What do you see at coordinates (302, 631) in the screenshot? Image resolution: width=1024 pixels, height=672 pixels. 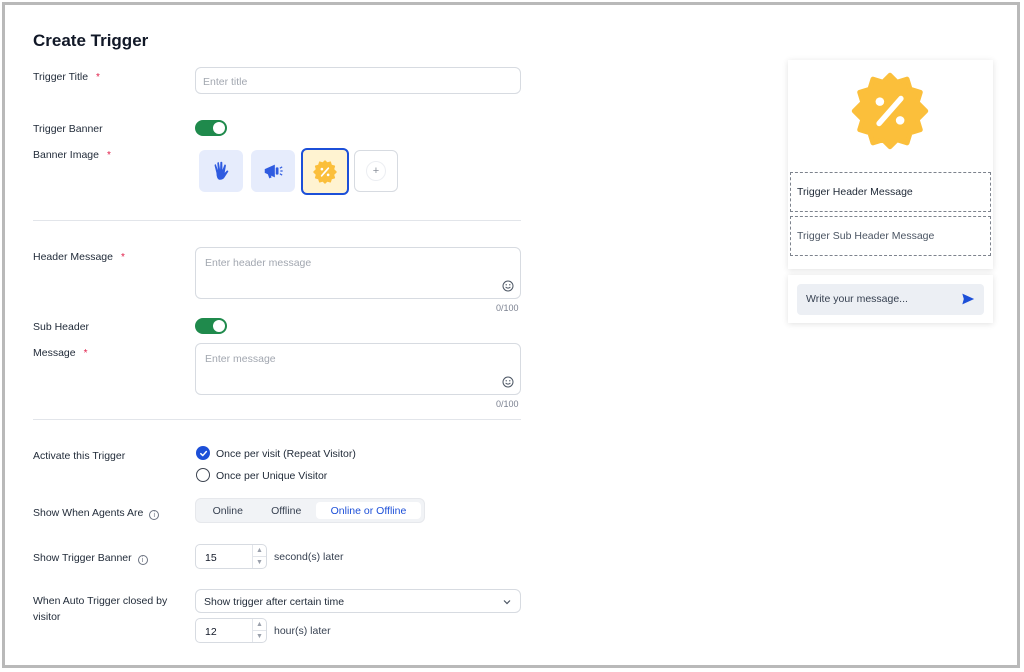 I see `hours-suffix: hour(s) later` at bounding box center [302, 631].